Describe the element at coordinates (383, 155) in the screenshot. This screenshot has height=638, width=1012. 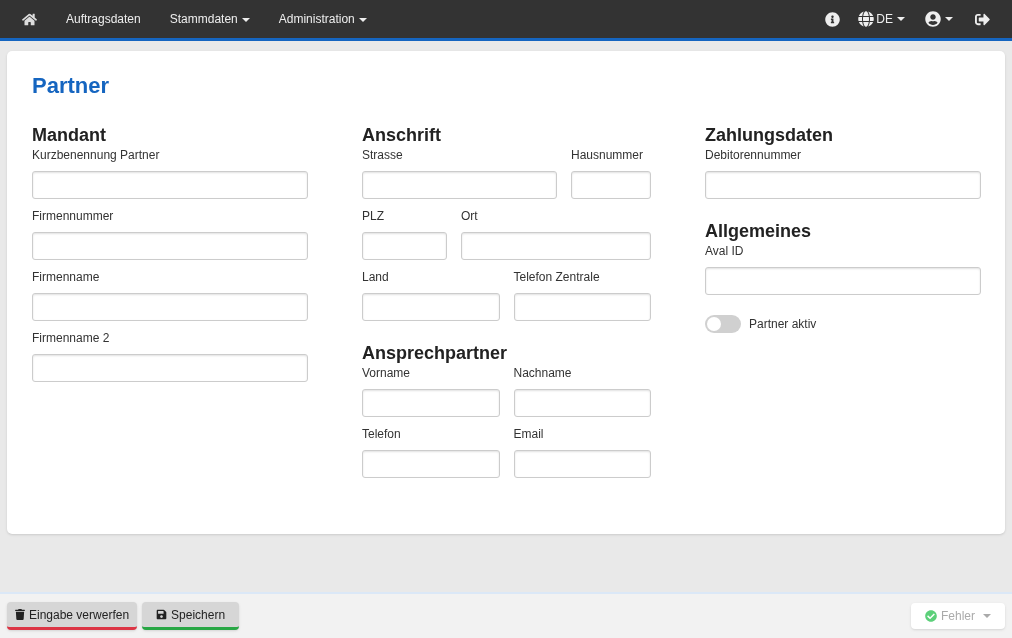
I see `field-label: Strasse` at that location.